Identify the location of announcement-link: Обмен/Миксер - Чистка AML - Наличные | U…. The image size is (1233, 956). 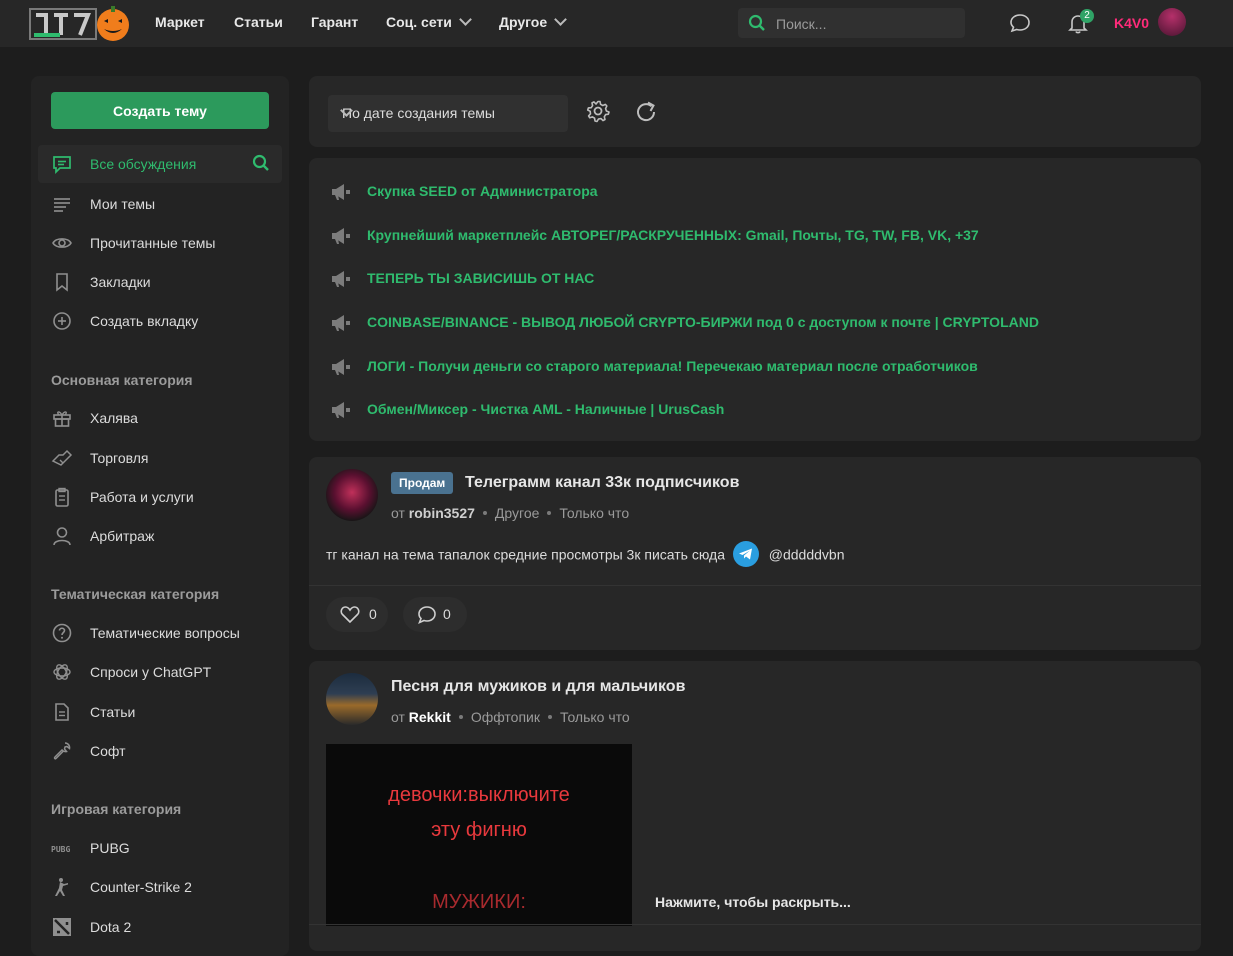
(545, 409).